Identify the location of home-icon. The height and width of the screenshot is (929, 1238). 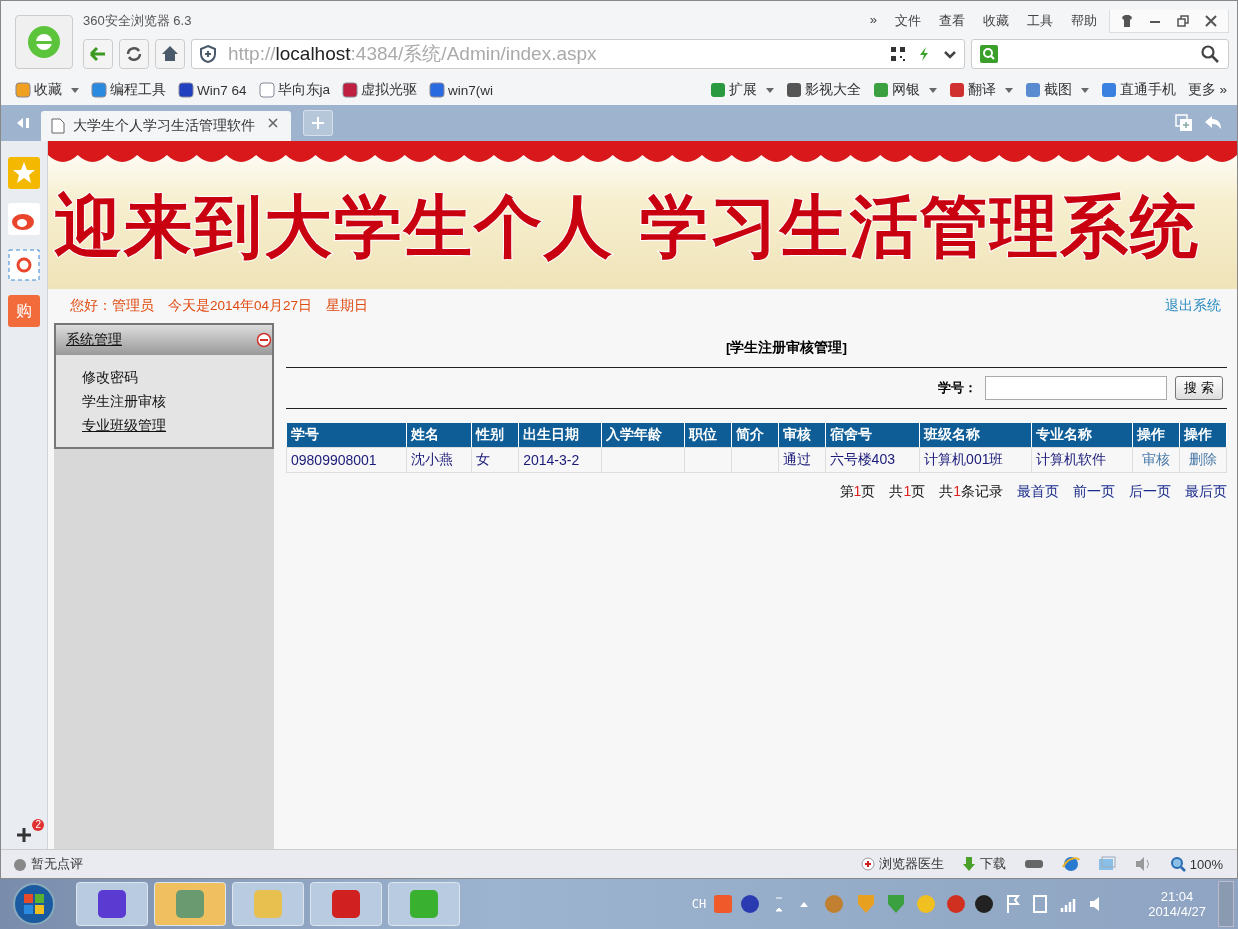
(170, 54).